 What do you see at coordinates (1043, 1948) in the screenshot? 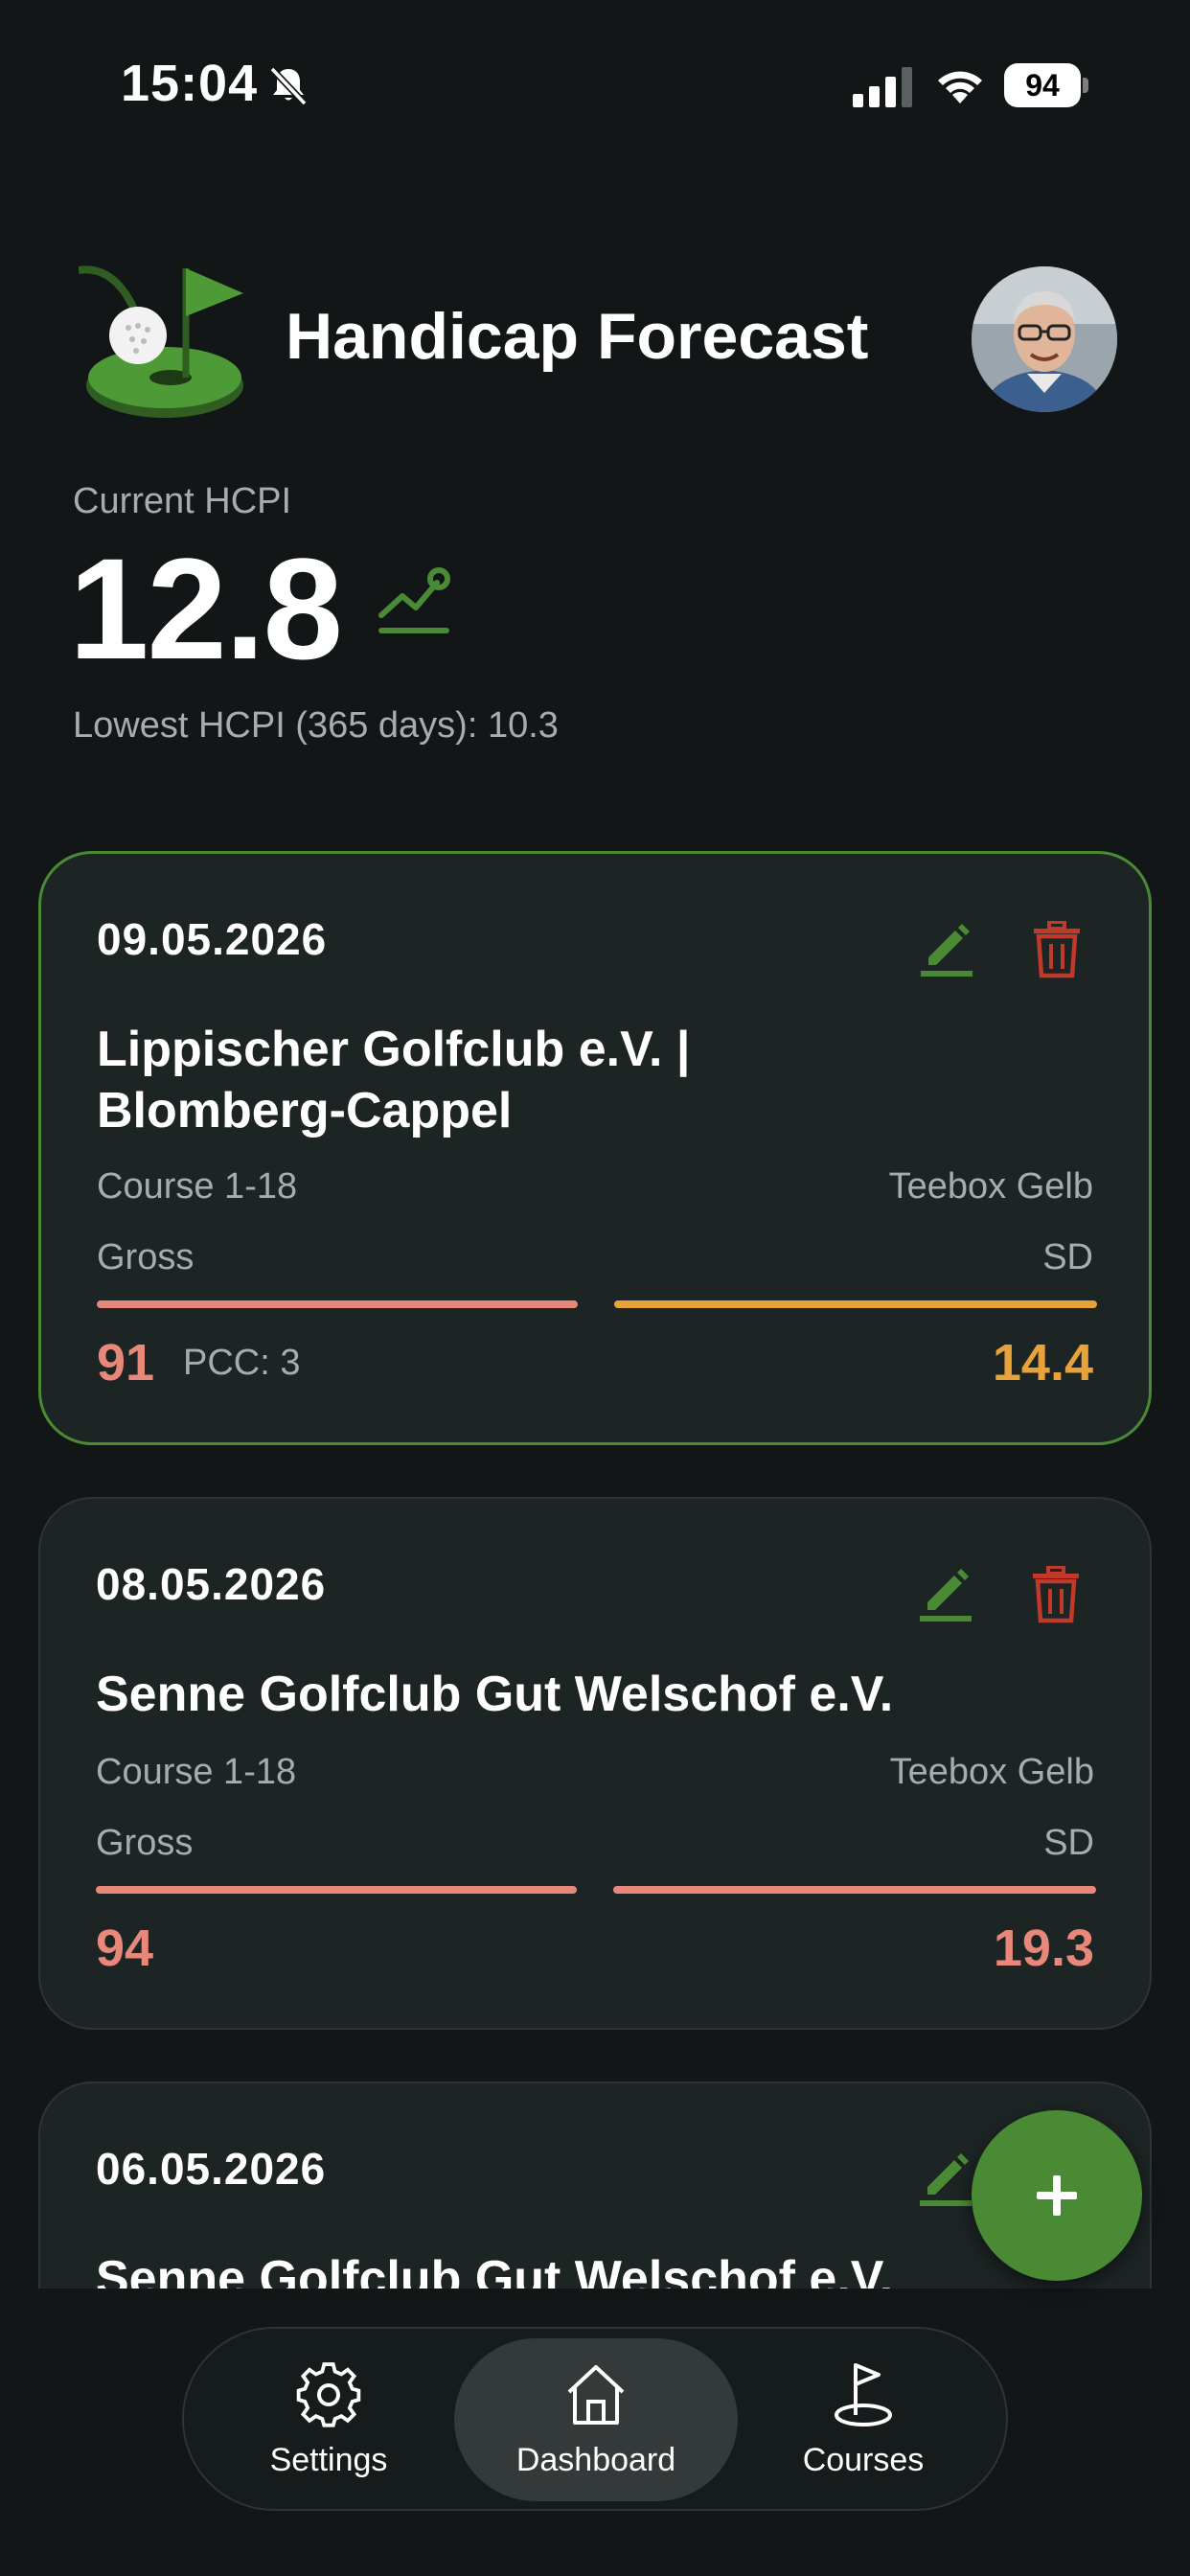
I see `sd-value: 19.3` at bounding box center [1043, 1948].